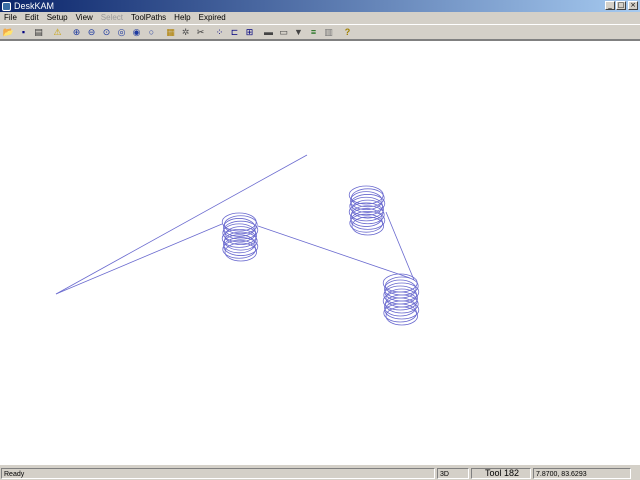  I want to click on menu-view: View, so click(84, 17).